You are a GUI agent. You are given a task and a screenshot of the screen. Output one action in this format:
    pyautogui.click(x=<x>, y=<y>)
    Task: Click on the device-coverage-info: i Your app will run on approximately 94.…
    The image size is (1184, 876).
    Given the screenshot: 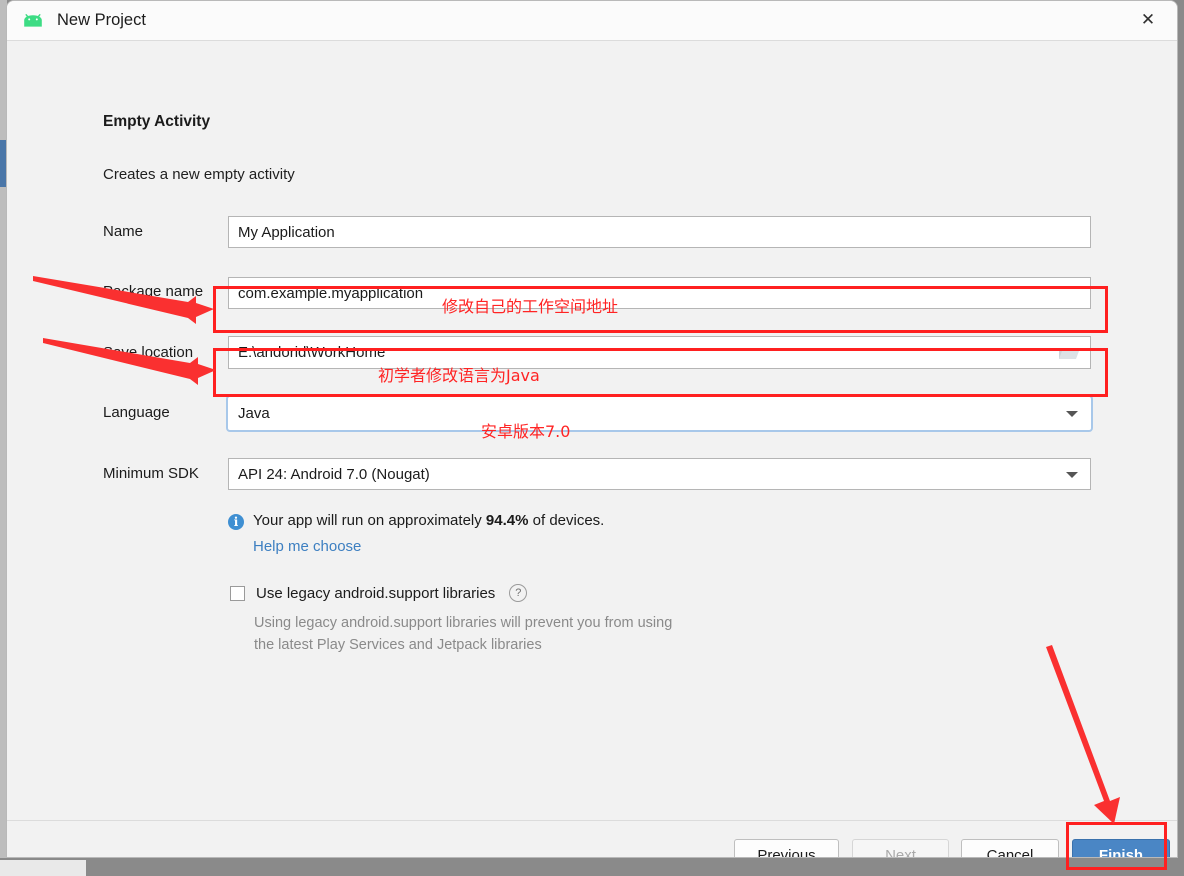 What is the action you would take?
    pyautogui.click(x=416, y=521)
    